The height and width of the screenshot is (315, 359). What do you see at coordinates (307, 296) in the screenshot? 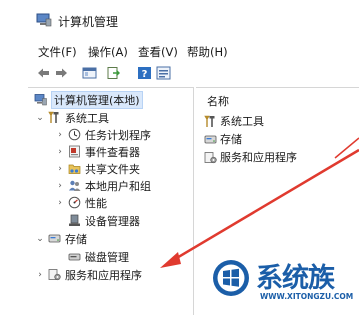
I see `watermark-url: WWW.XITONGZU.COM` at bounding box center [307, 296].